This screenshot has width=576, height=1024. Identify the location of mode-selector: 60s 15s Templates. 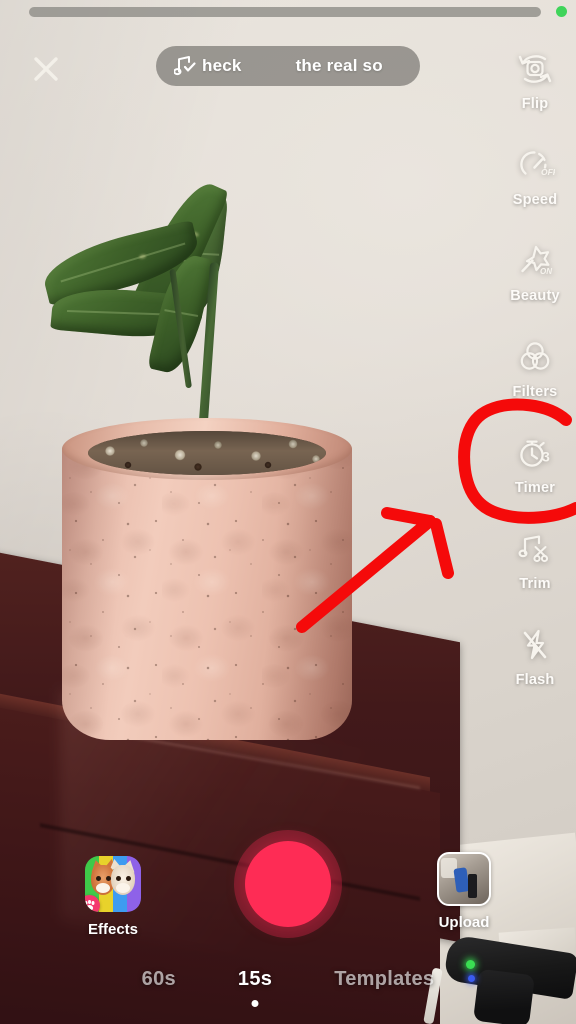
(288, 986).